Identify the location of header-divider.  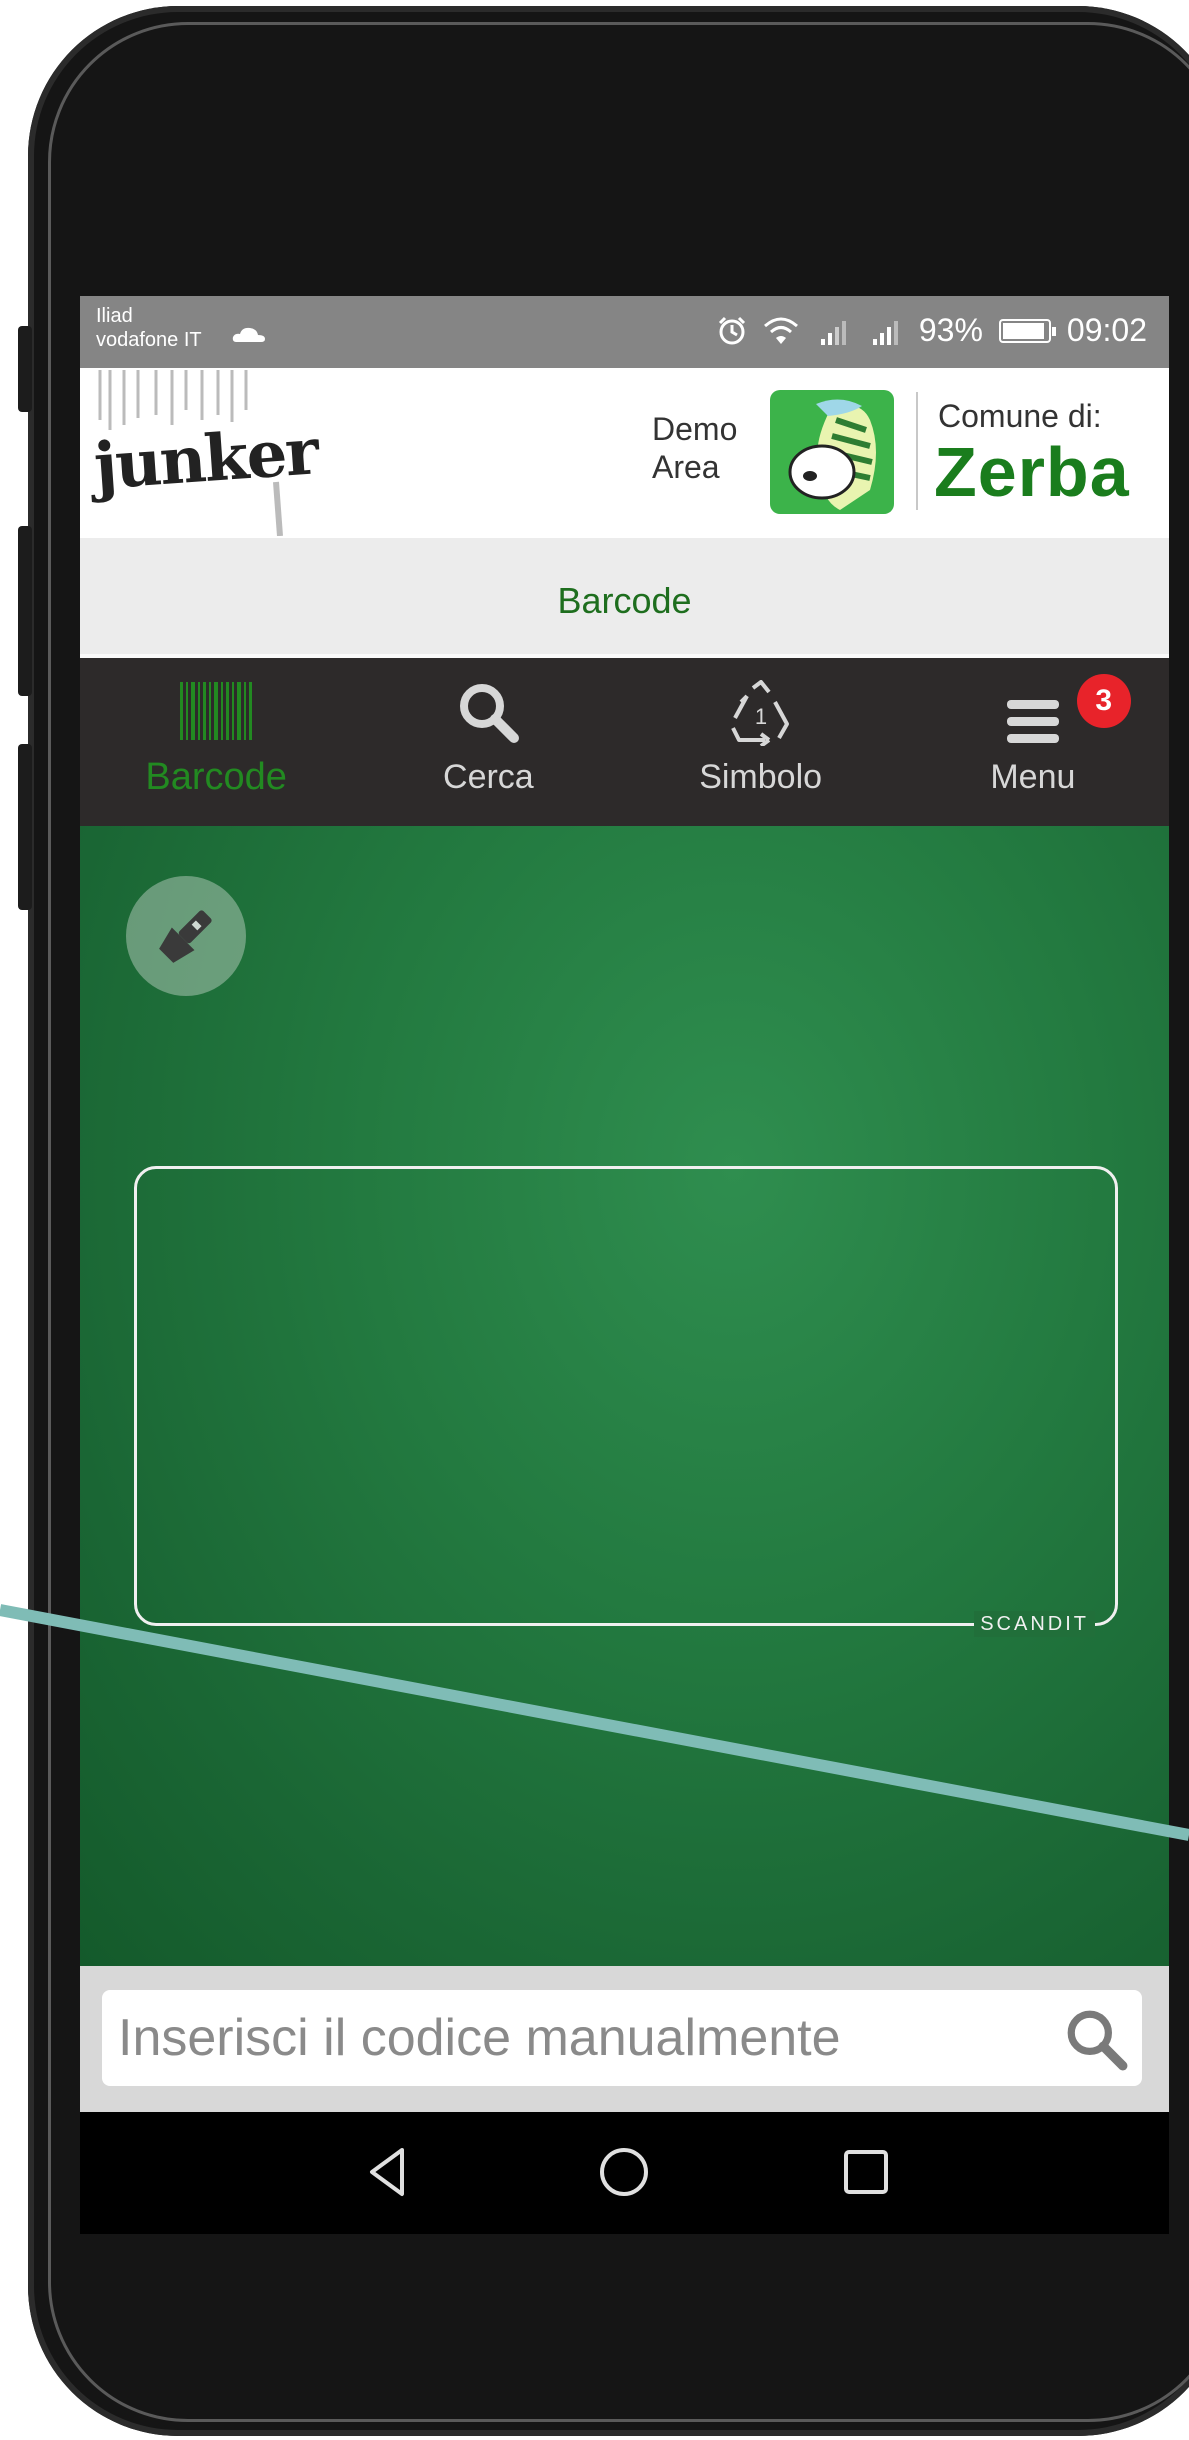
(917, 451).